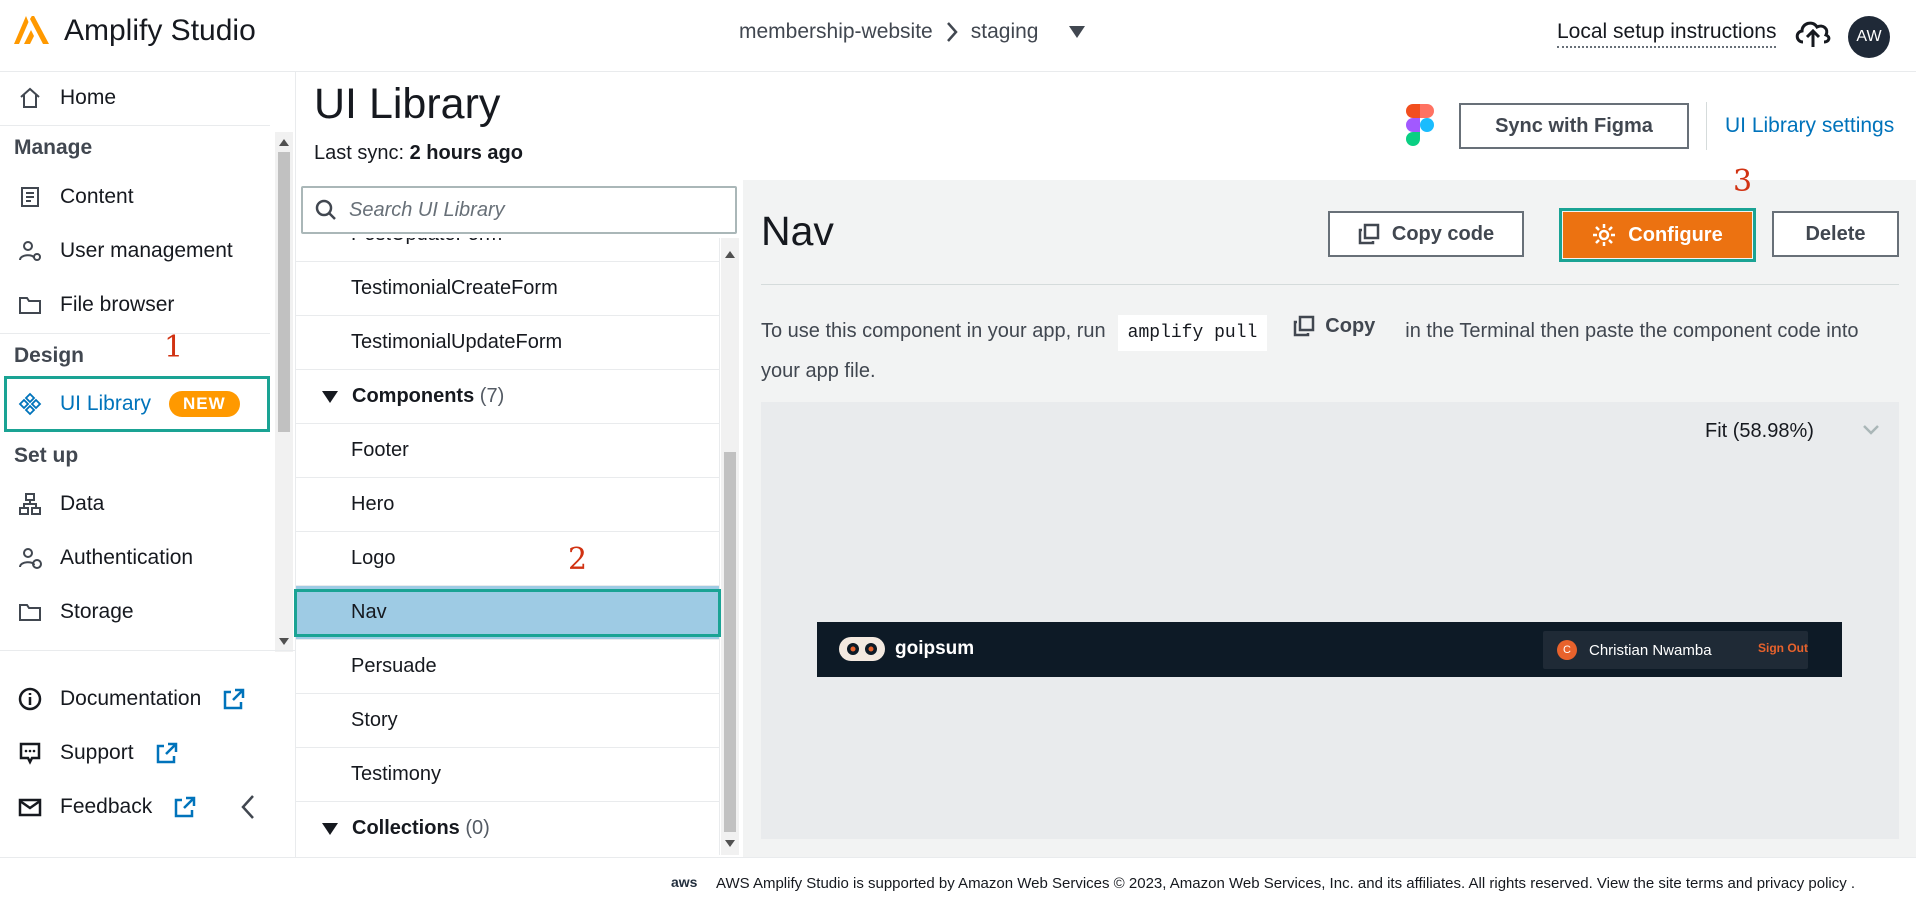 The width and height of the screenshot is (1916, 905). Describe the element at coordinates (507, 775) in the screenshot. I see `list-item: Testimony` at that location.